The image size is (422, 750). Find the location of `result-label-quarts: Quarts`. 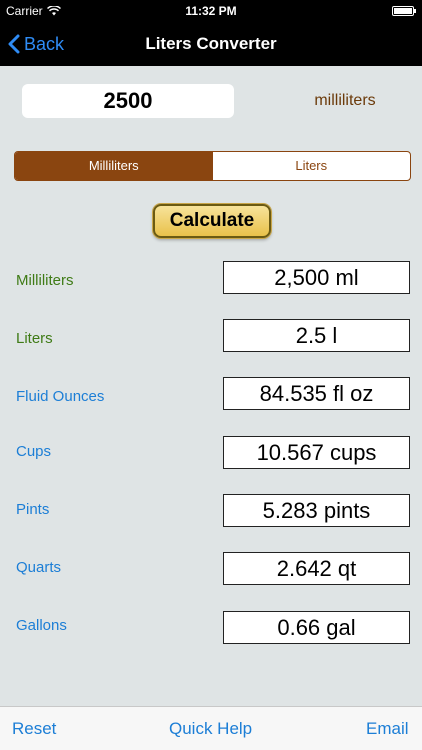

result-label-quarts: Quarts is located at coordinates (39, 567).